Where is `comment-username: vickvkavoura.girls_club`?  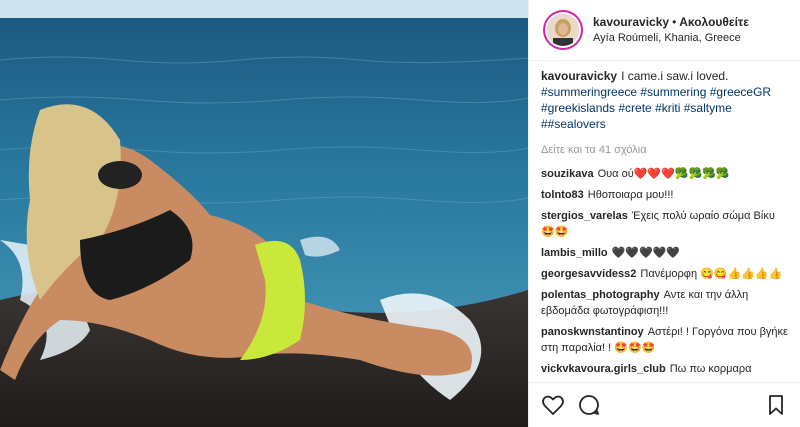
comment-username: vickvkavoura.girls_club is located at coordinates (603, 369).